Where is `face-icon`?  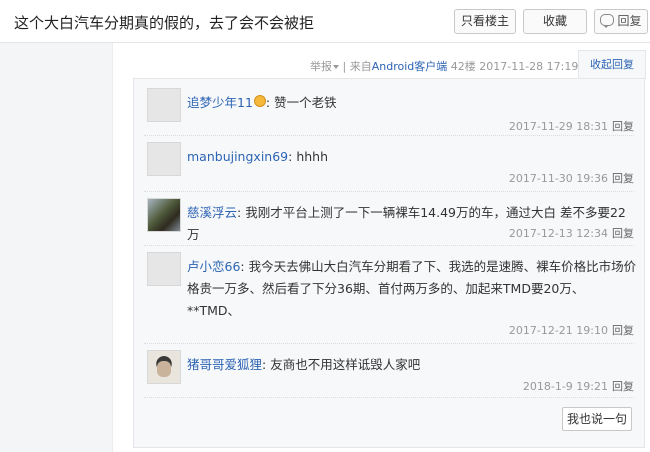 face-icon is located at coordinates (164, 369).